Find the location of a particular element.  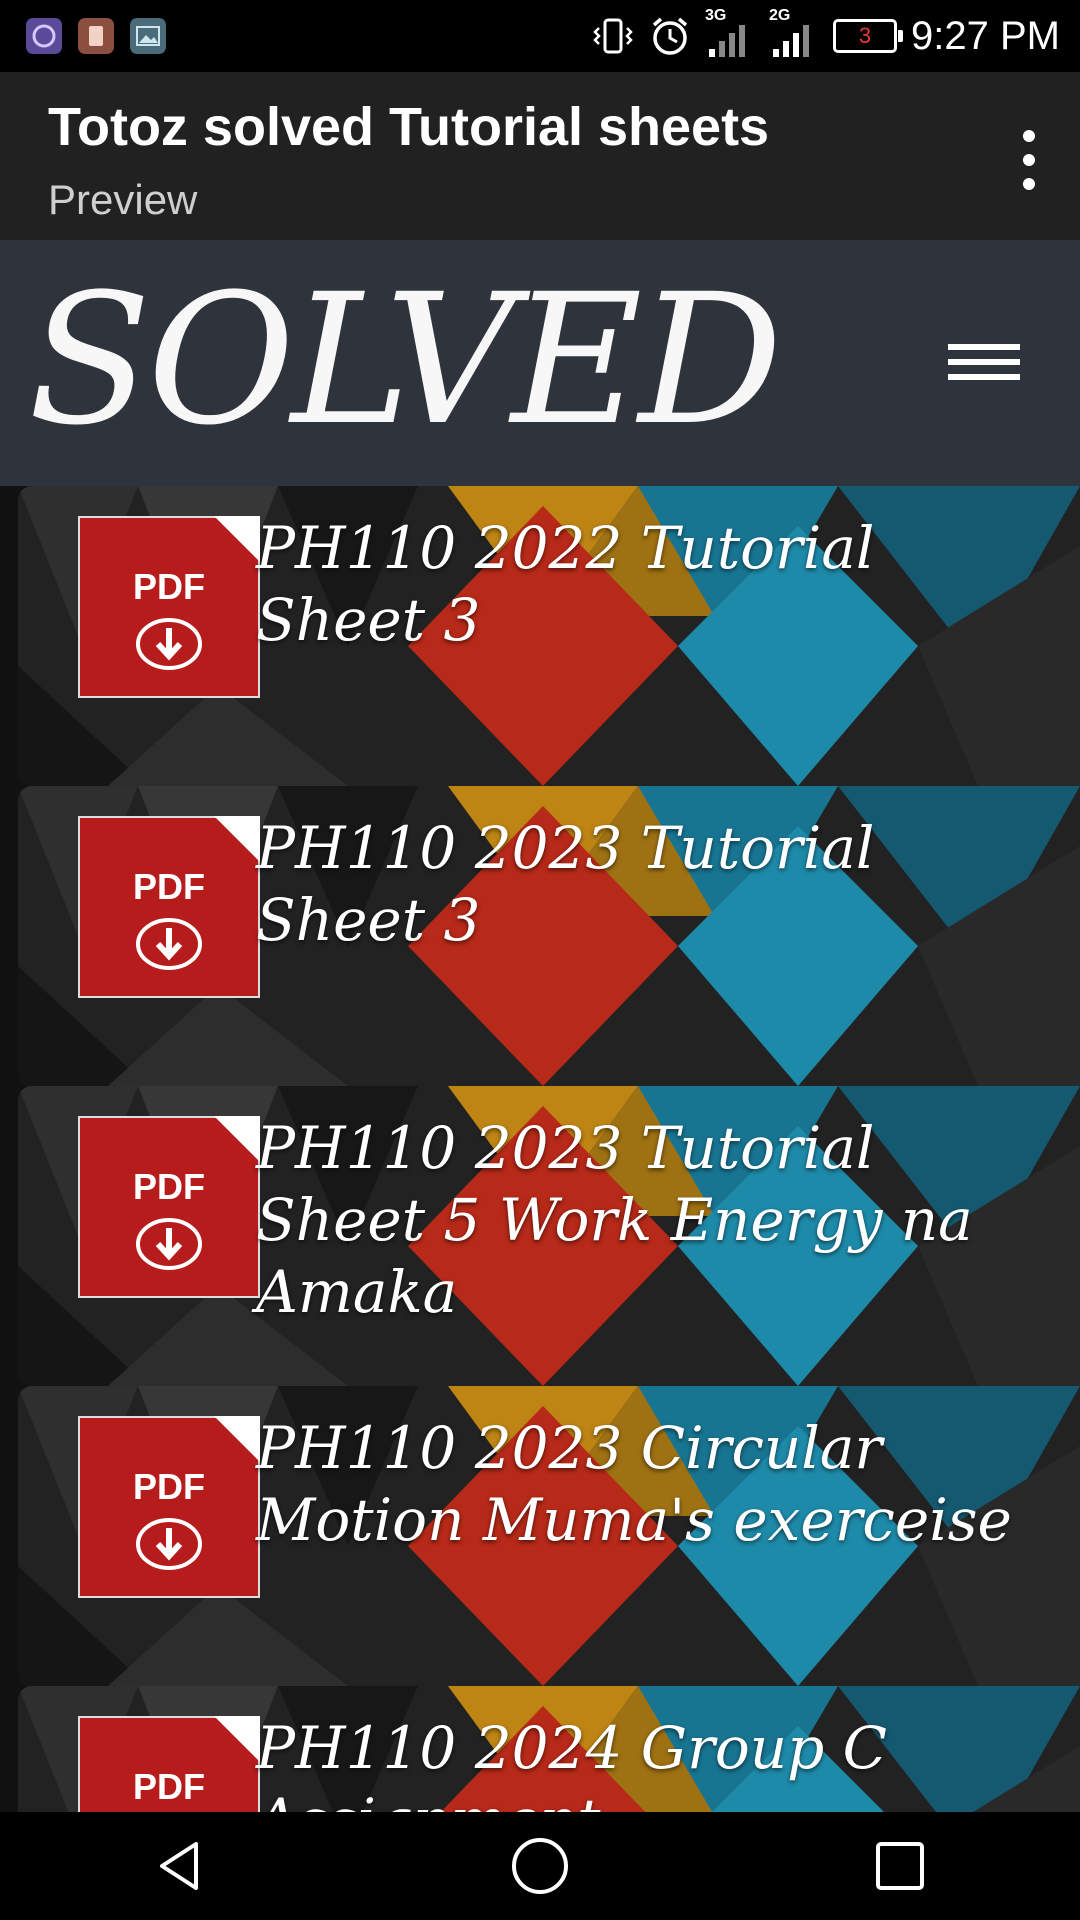

alarm-icon is located at coordinates (670, 36).